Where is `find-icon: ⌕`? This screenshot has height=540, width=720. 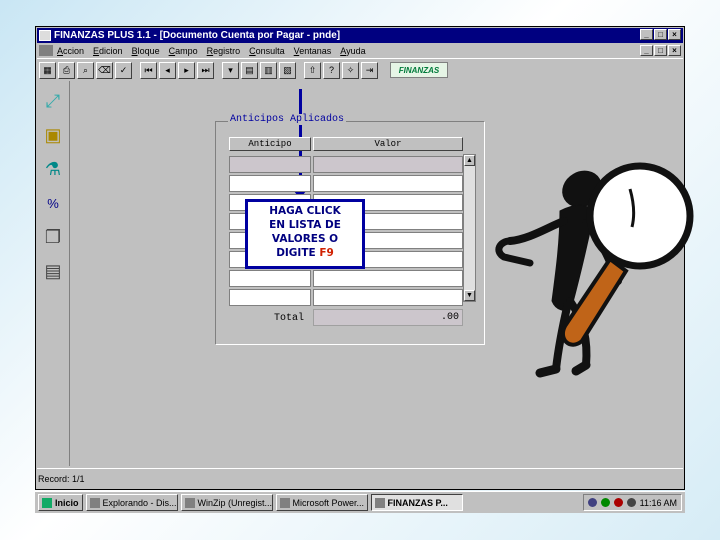
find-icon: ⌕ is located at coordinates (85, 70).